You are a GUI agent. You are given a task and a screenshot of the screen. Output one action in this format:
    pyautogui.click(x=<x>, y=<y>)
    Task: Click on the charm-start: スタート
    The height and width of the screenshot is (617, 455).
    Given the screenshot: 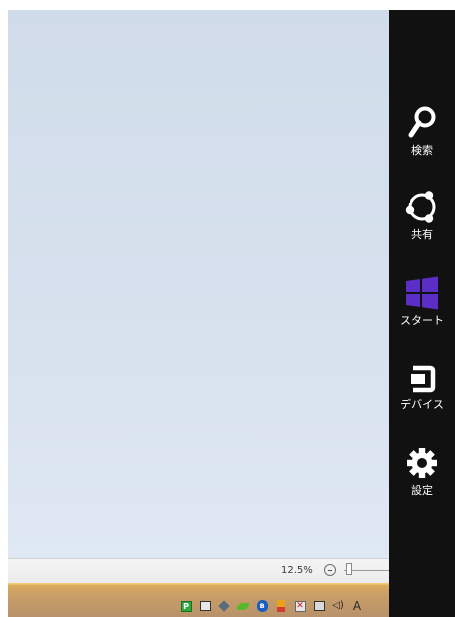 What is the action you would take?
    pyautogui.click(x=422, y=301)
    